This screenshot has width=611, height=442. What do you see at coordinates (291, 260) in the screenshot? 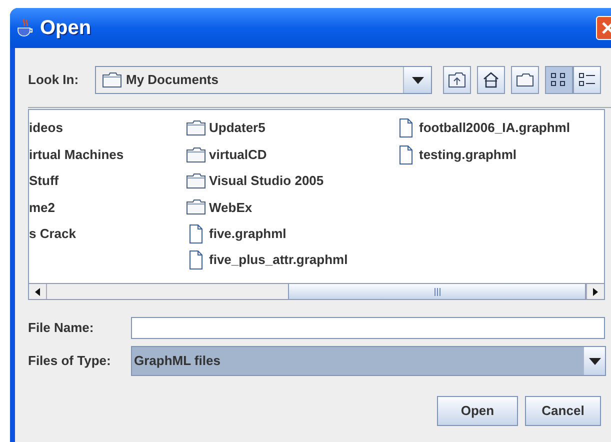
I see `file-item: five_plus_attr.graphml` at bounding box center [291, 260].